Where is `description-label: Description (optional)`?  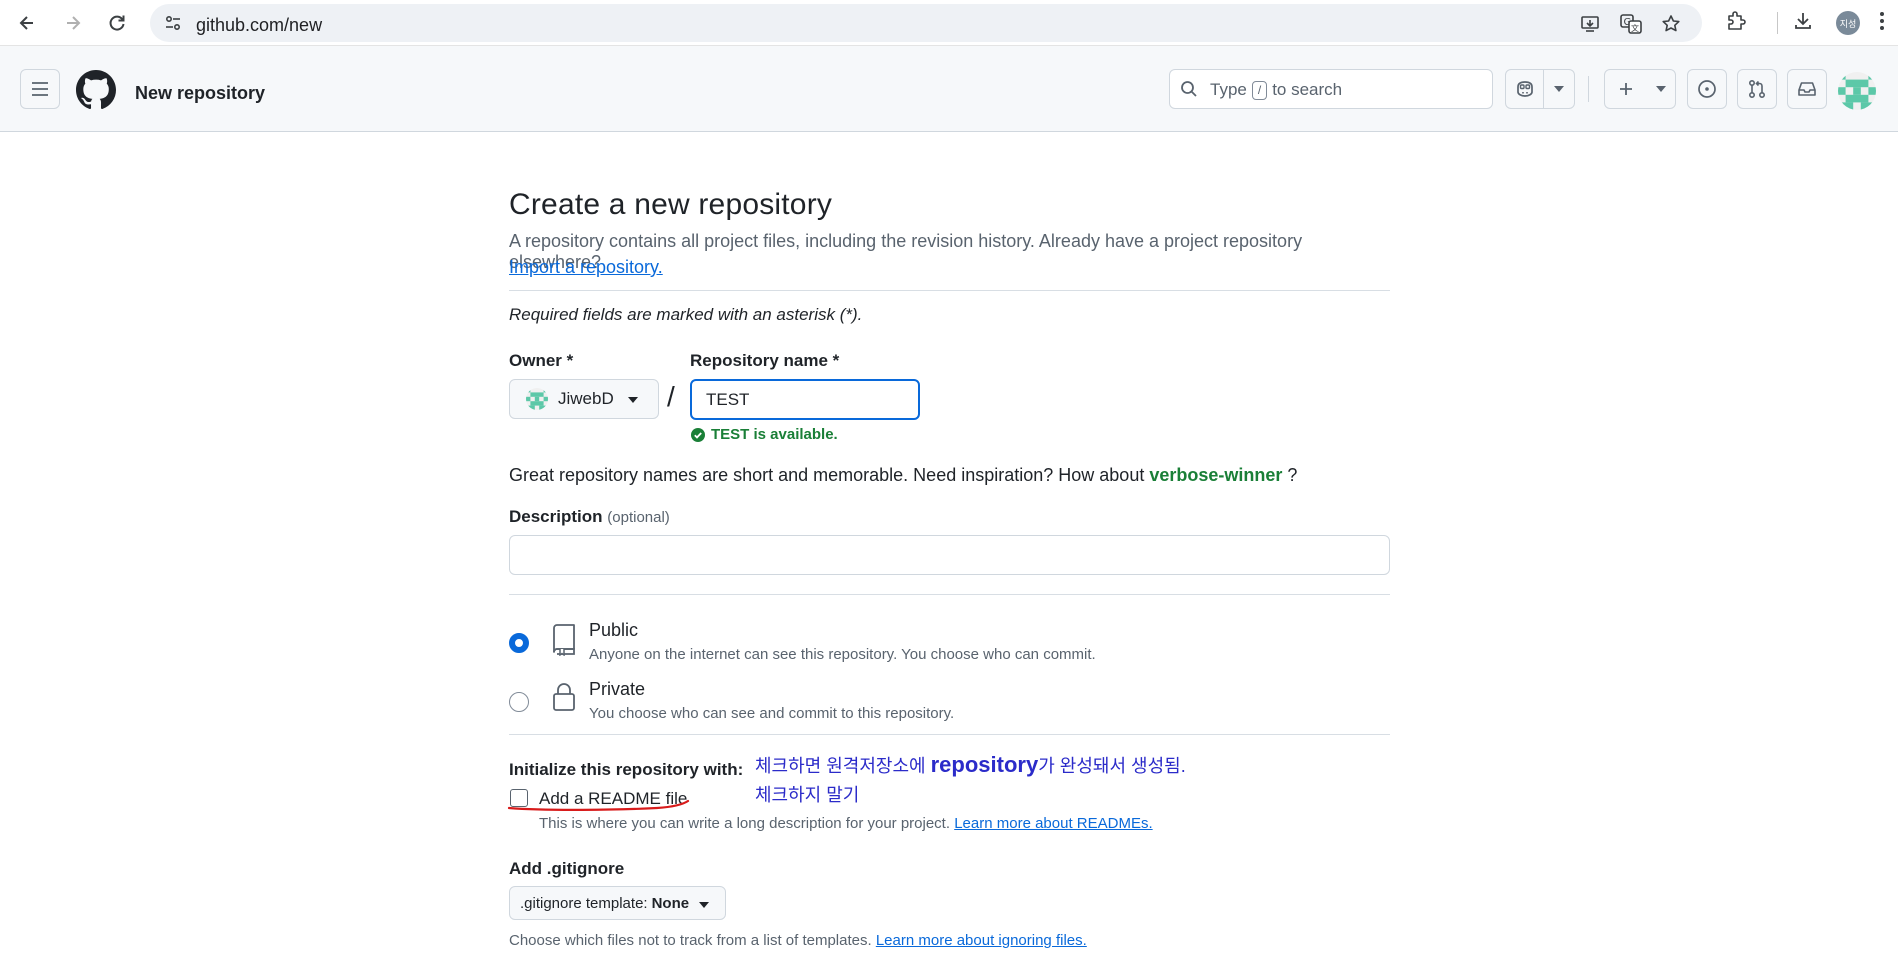
description-label: Description (optional) is located at coordinates (589, 517).